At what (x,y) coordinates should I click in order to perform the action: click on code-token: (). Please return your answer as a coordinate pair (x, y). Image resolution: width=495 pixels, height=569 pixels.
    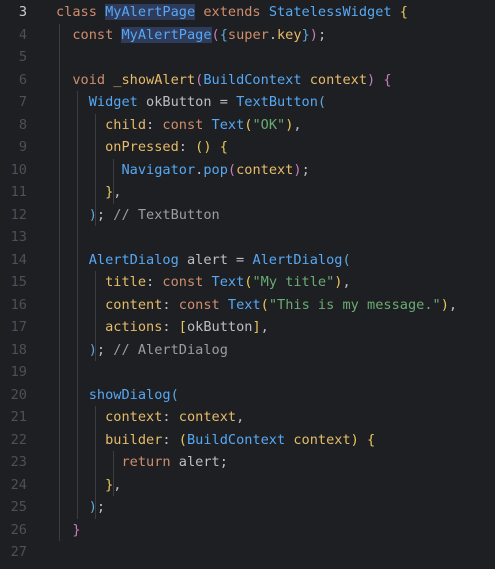
    Looking at the image, I should click on (203, 147).